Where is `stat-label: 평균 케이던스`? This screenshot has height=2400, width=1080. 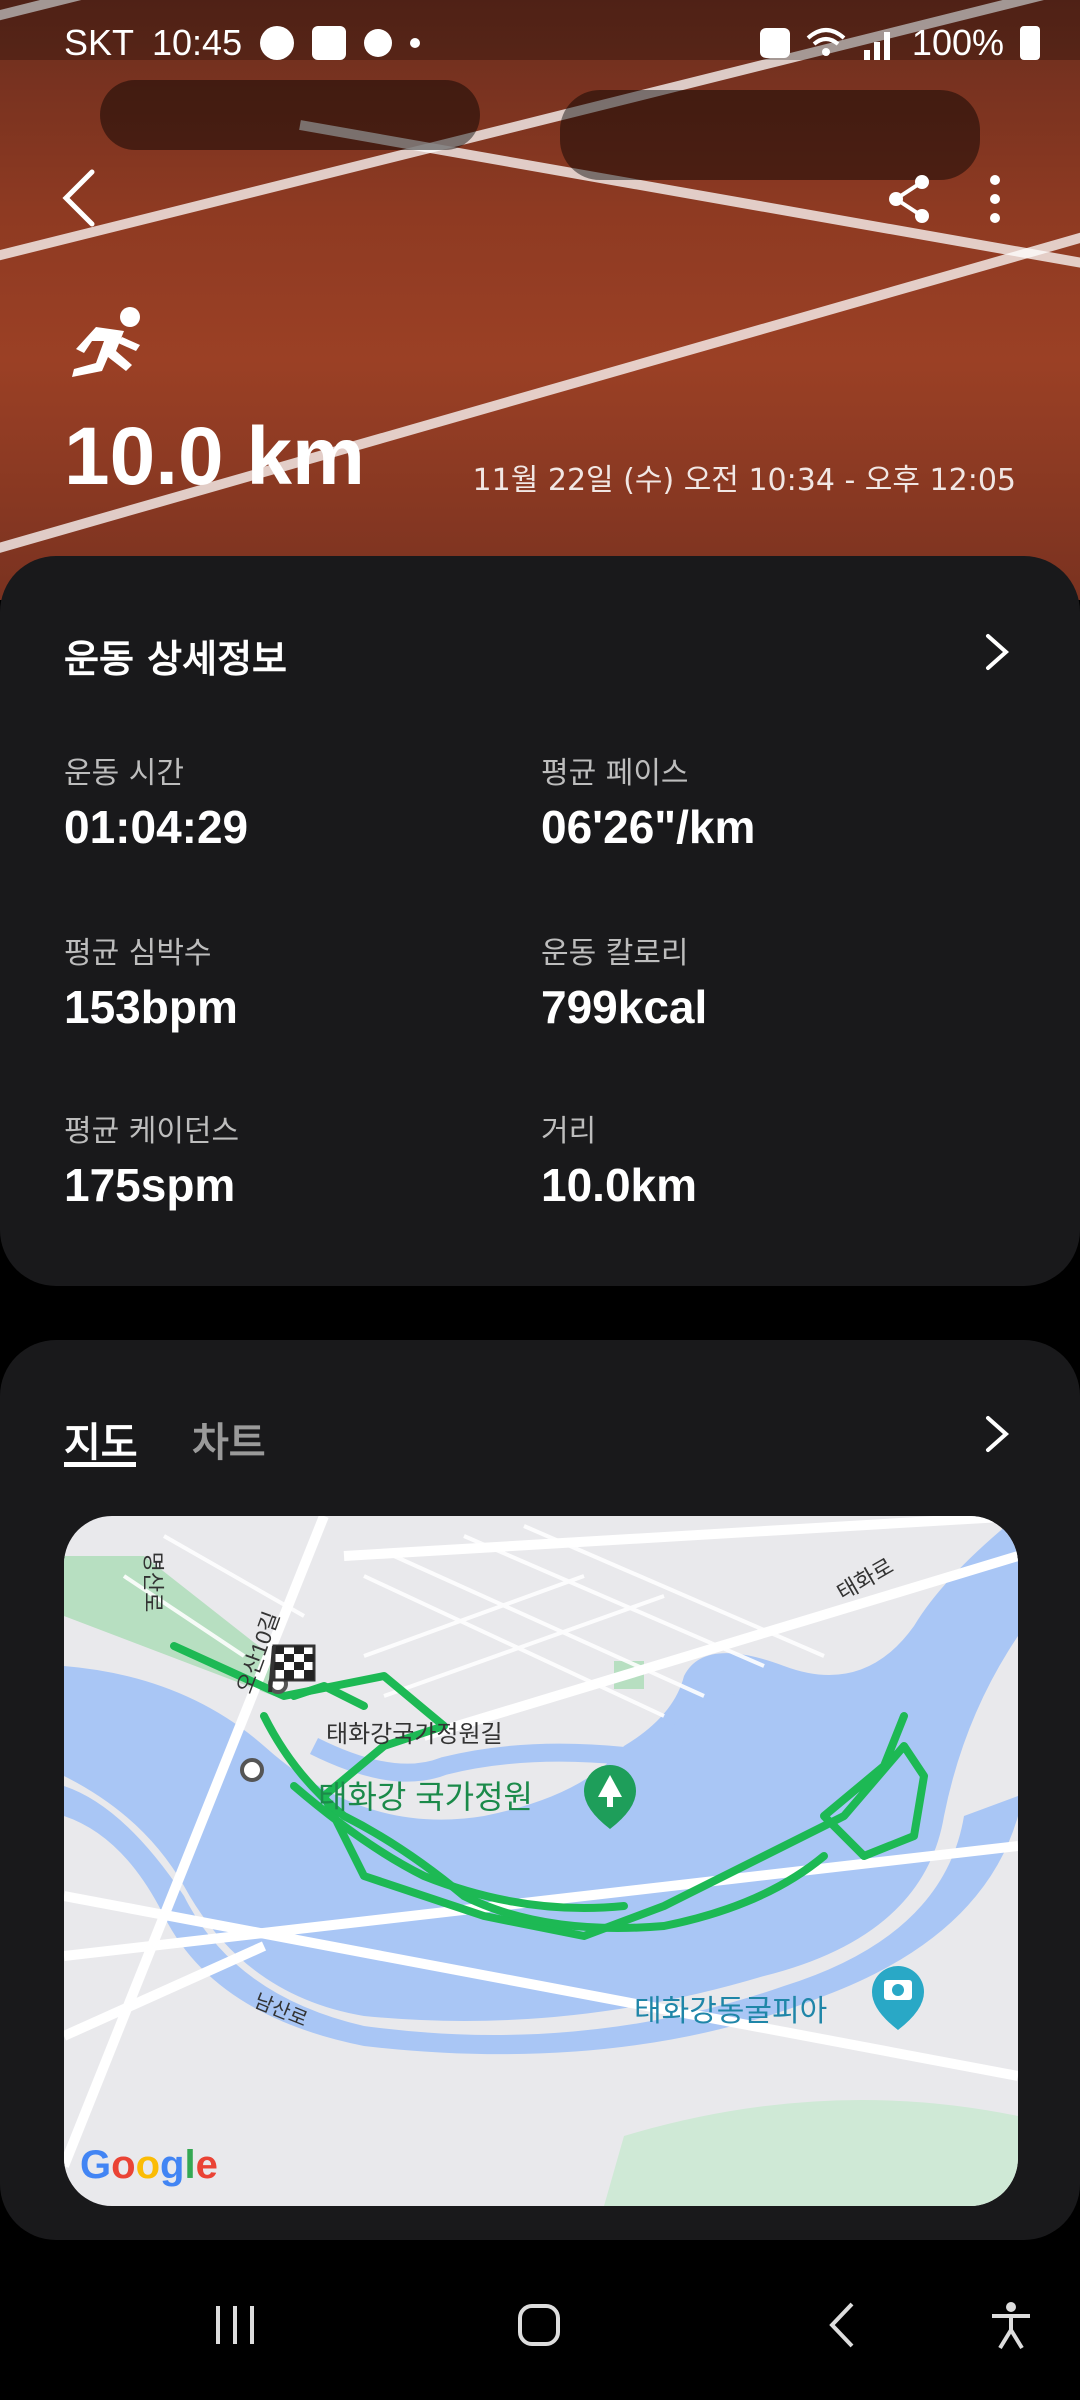 stat-label: 평균 케이던스 is located at coordinates (152, 1131).